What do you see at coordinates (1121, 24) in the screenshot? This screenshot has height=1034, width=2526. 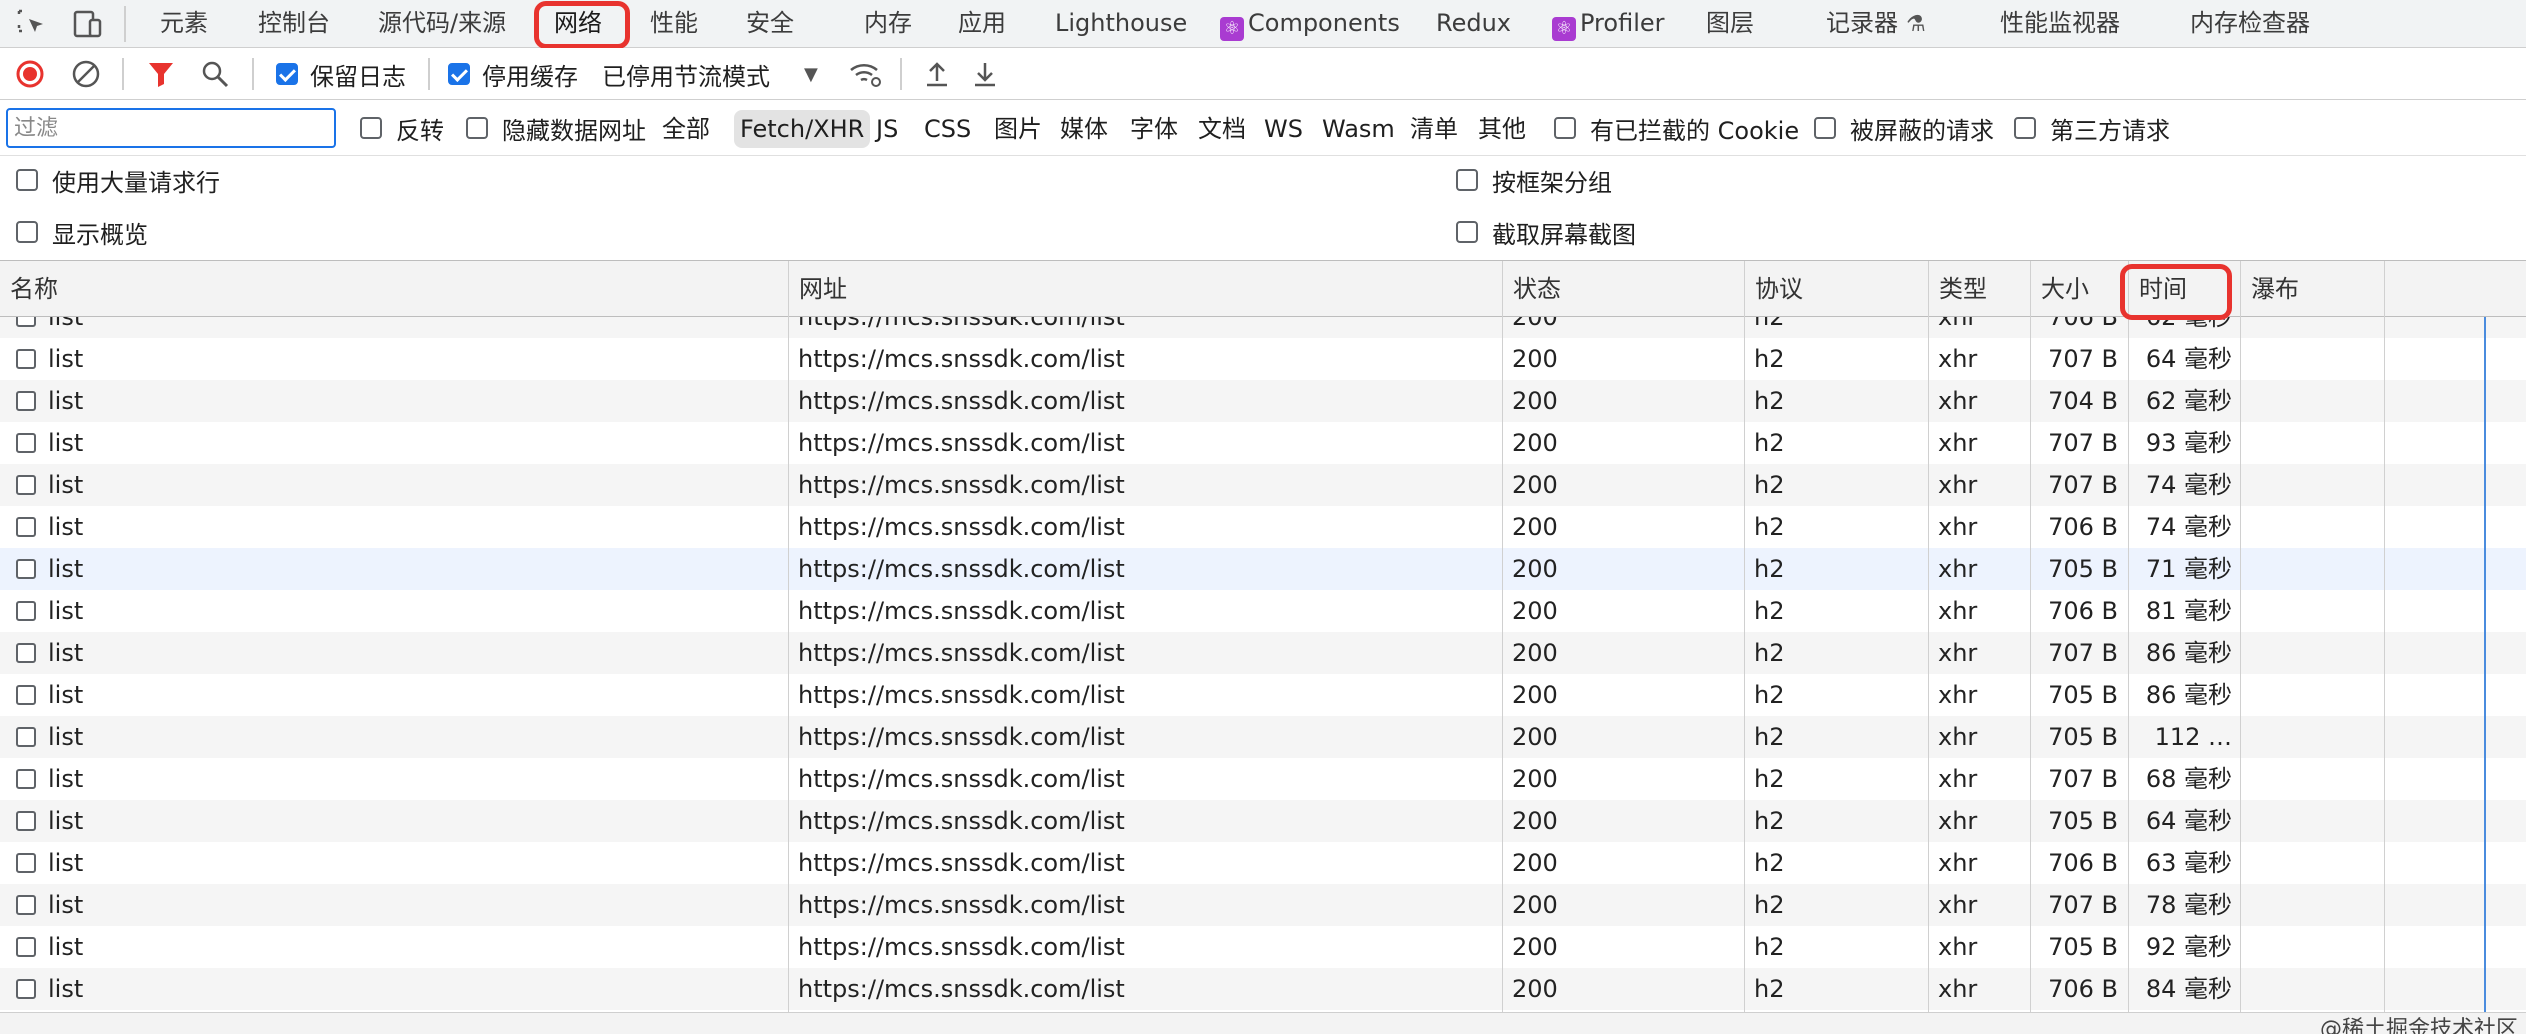 I see `tab-lighthouse: Lighthouse` at bounding box center [1121, 24].